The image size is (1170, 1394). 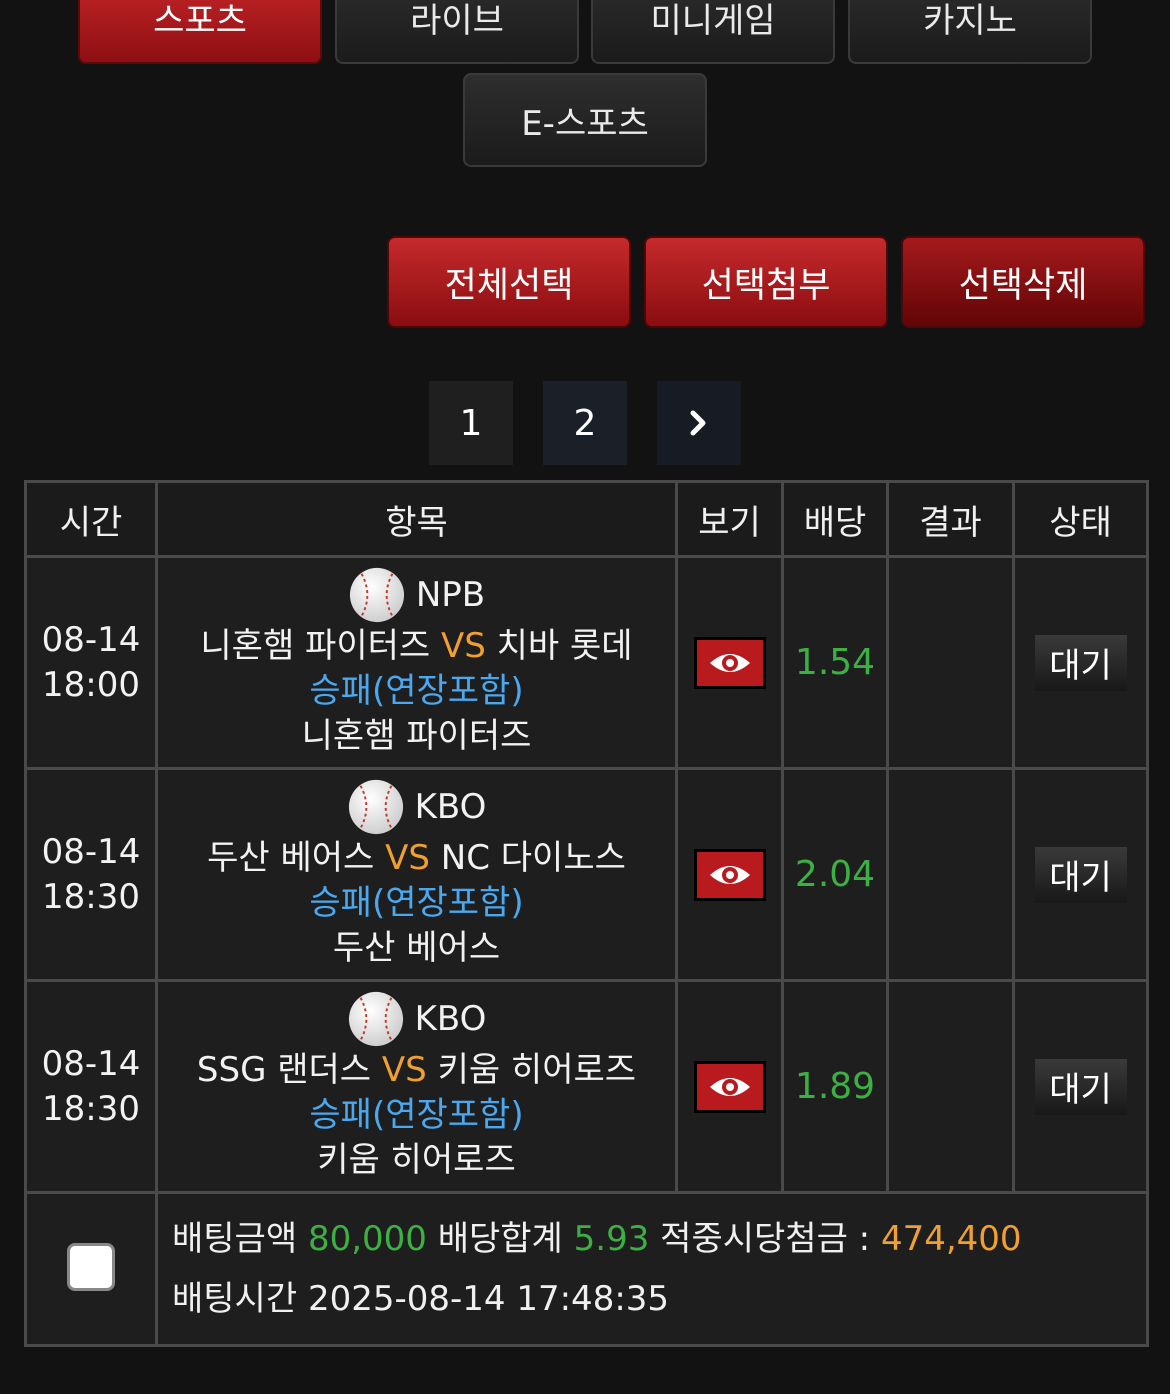 I want to click on tab-casino: 카지노, so click(x=970, y=32).